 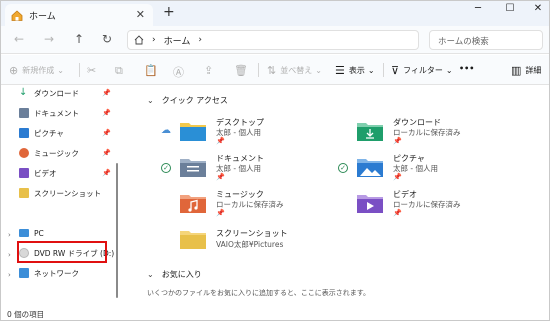 I want to click on sidebar-item-label: ドキュメント, so click(x=56, y=113).